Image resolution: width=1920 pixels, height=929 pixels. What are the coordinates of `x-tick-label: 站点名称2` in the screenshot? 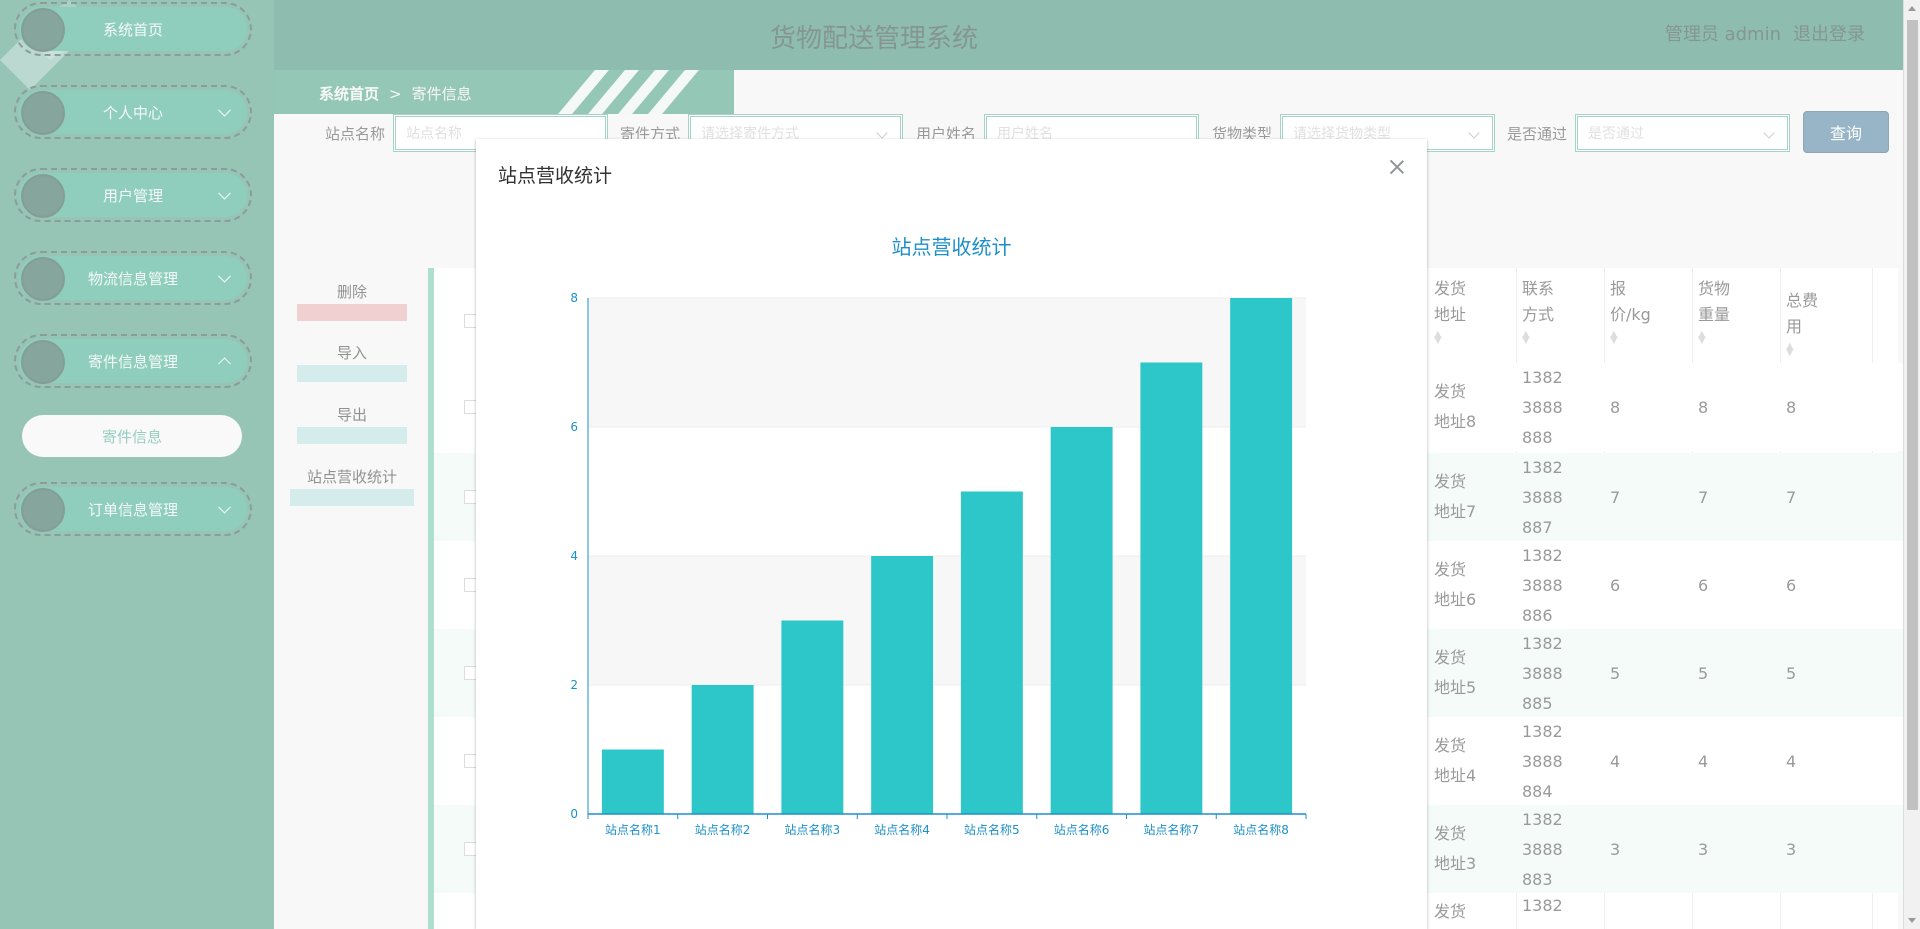 It's located at (723, 829).